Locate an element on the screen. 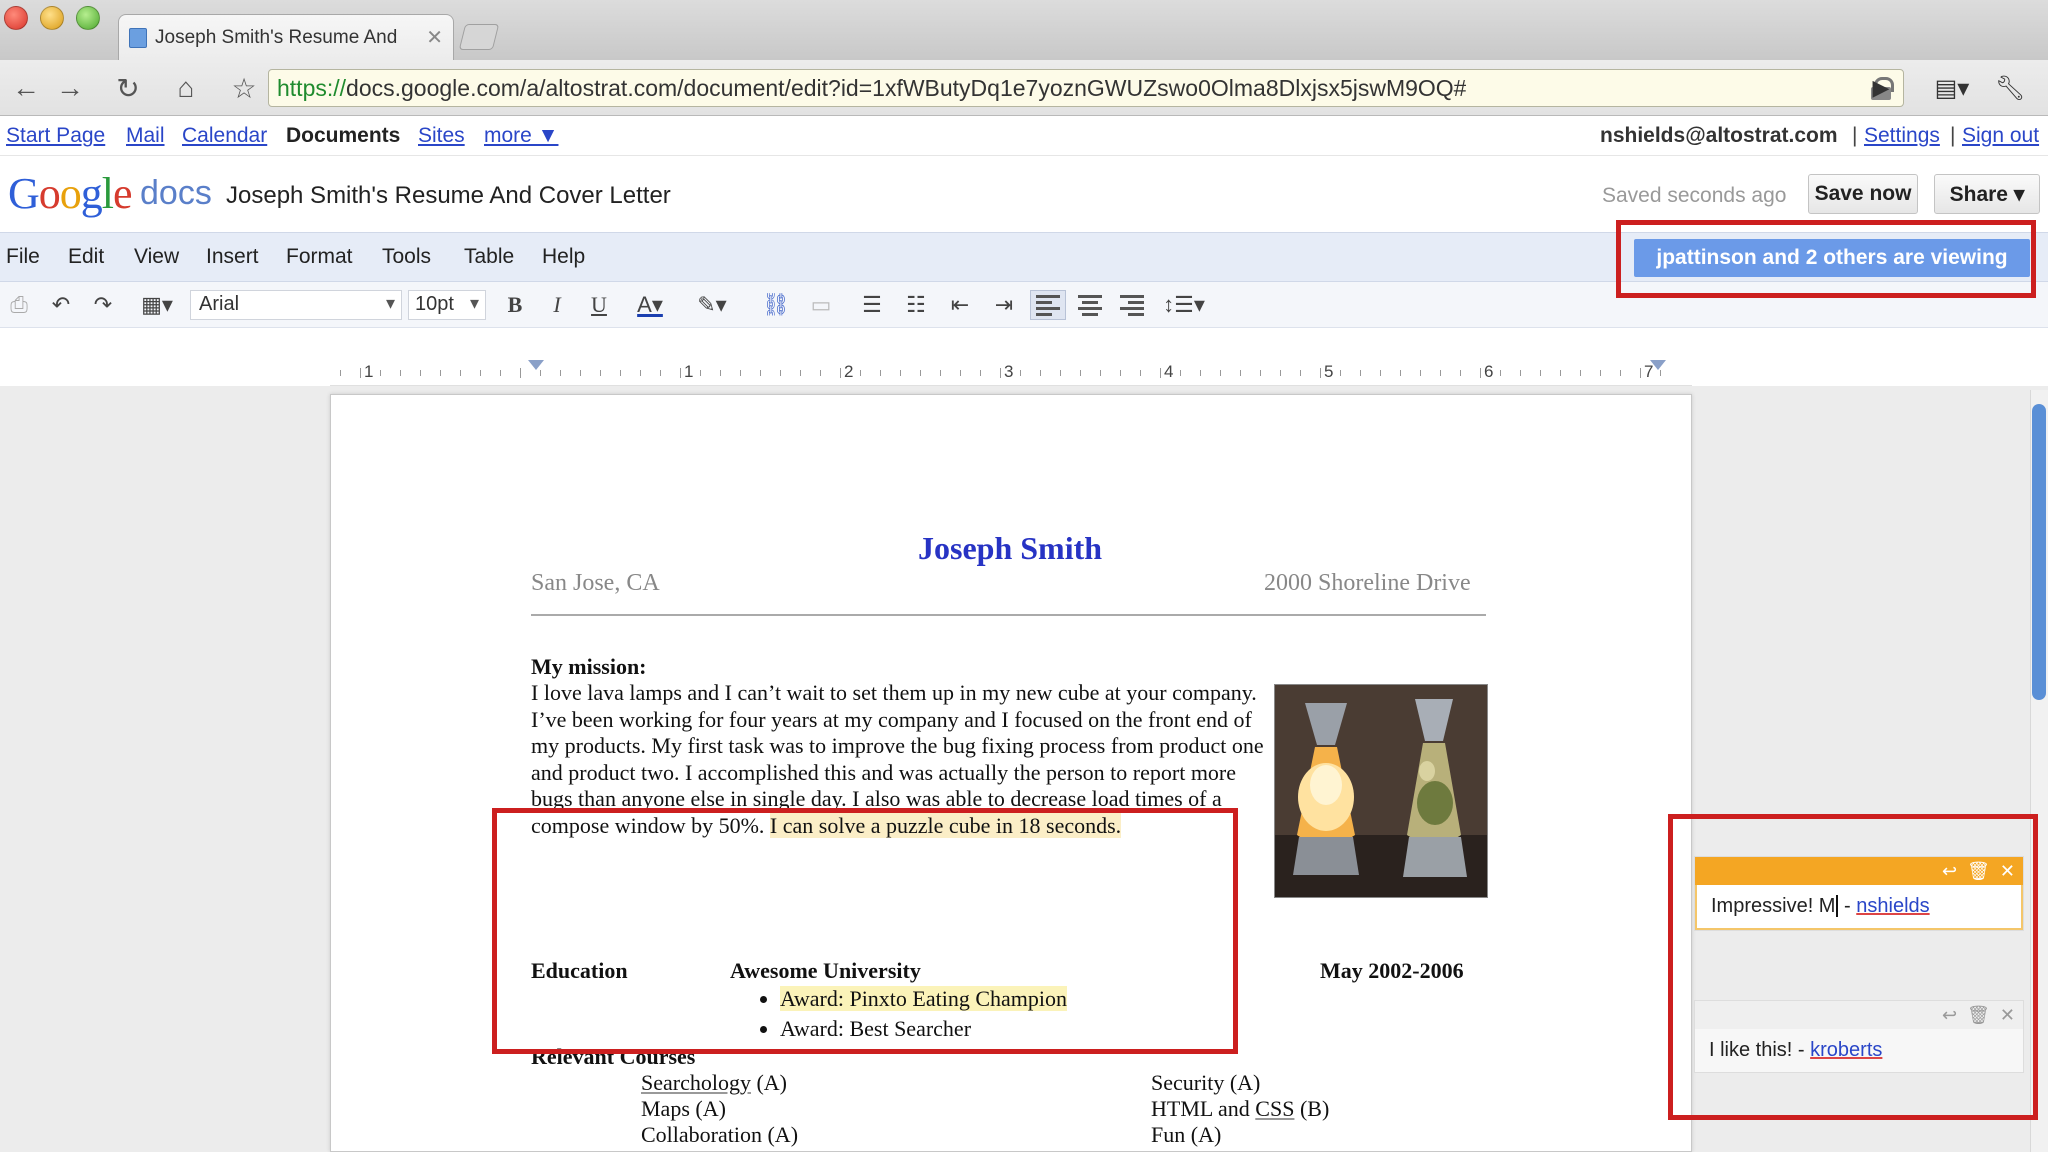 The width and height of the screenshot is (2048, 1152). scrollbar-thumb is located at coordinates (2039, 552).